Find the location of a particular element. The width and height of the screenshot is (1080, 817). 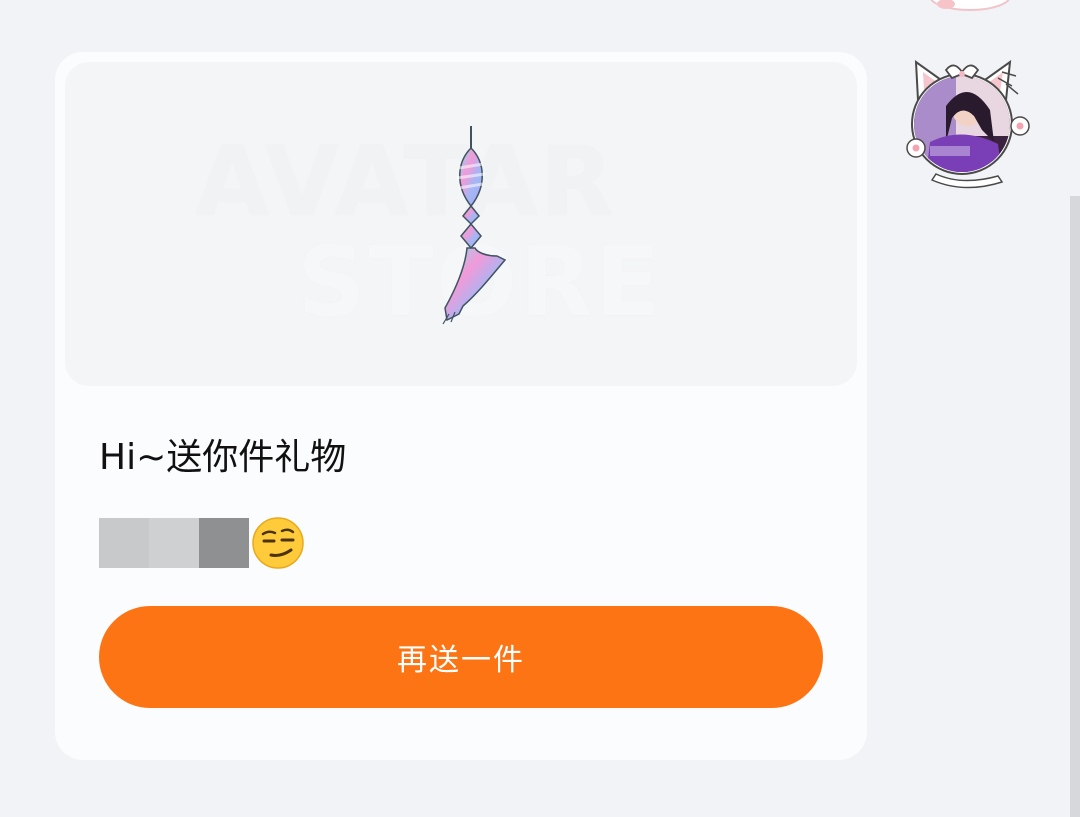

user-avatar is located at coordinates (968, 121).